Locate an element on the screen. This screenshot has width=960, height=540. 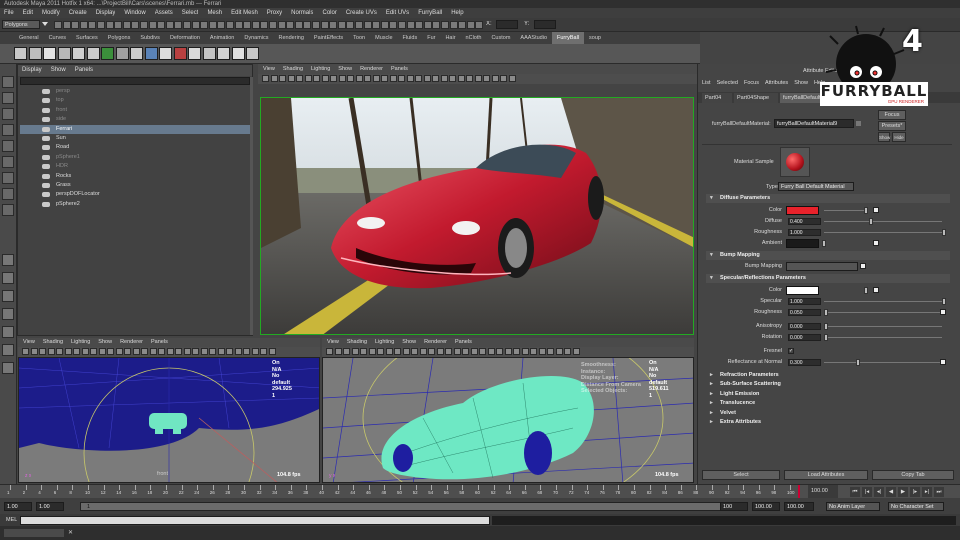
outliner-item: Rocks is located at coordinates (135, 176).